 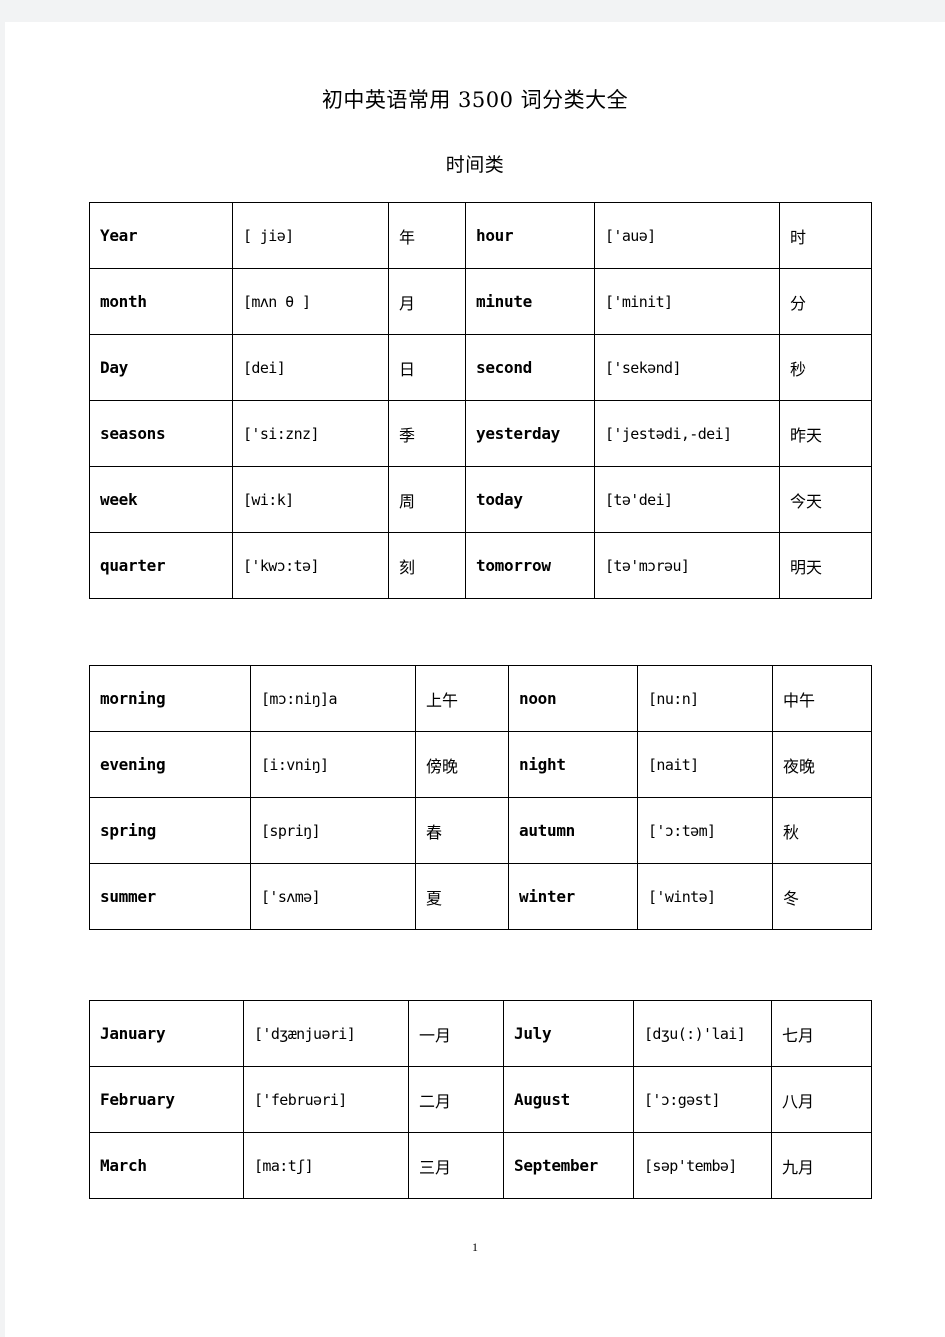 What do you see at coordinates (702, 1165) in the screenshot?
I see `phonetic-cell: [səp'tembə]` at bounding box center [702, 1165].